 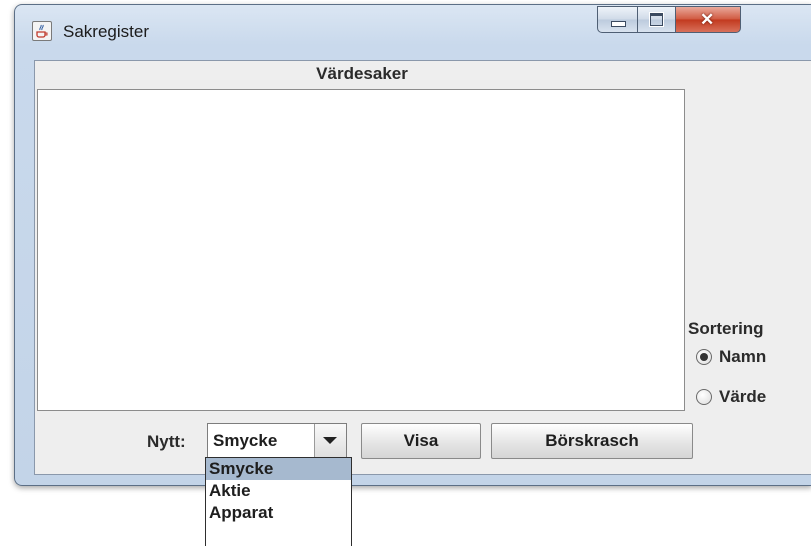 I want to click on sort-option-varde: Värde, so click(x=731, y=397).